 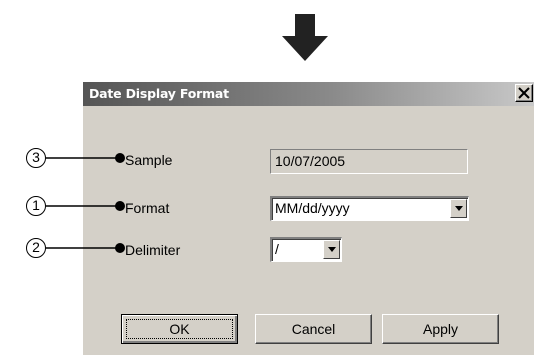 I want to click on callout-dot-delimiter, so click(x=120, y=248).